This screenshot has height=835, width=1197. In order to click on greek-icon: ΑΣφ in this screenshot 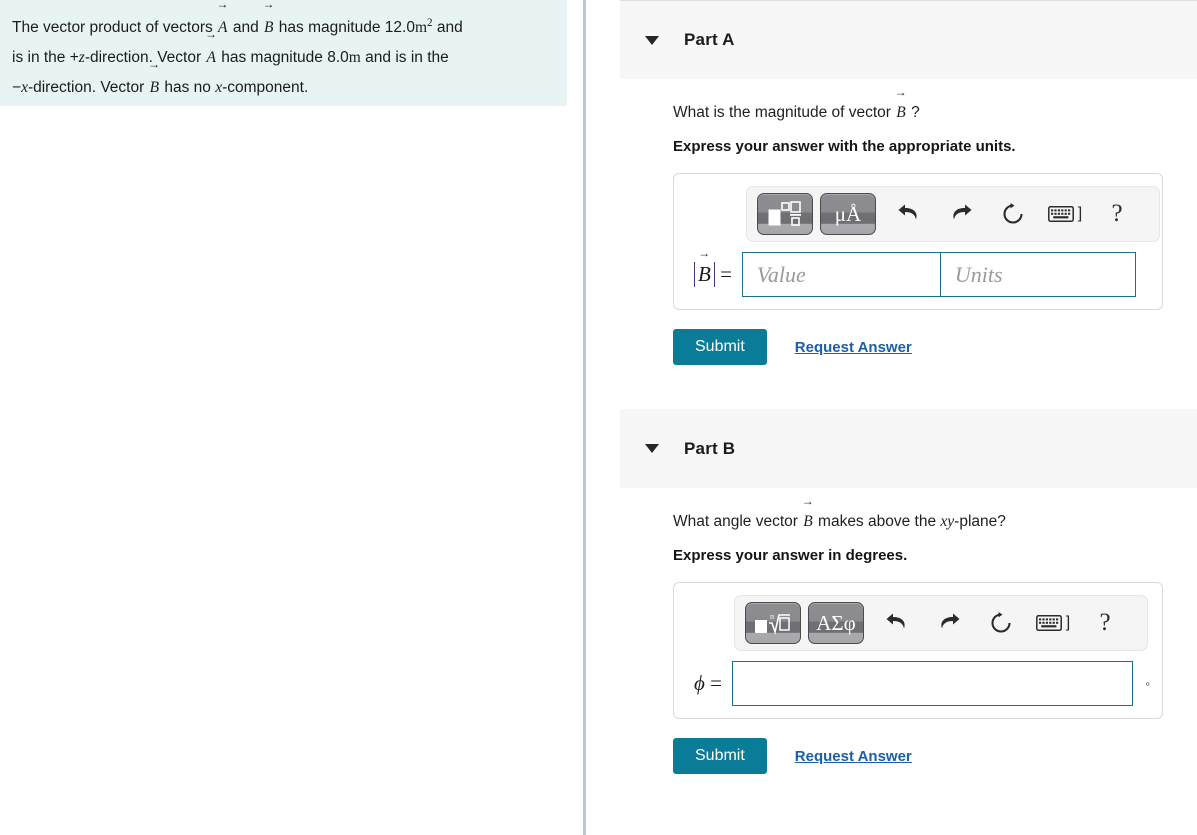, I will do `click(836, 623)`.